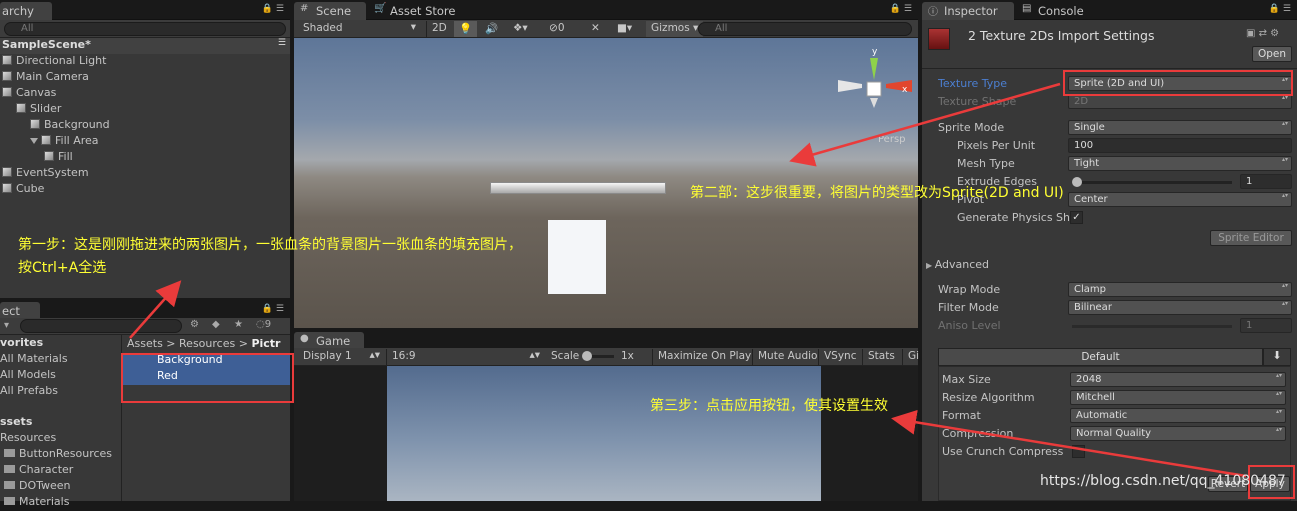 The width and height of the screenshot is (1297, 511). Describe the element at coordinates (925, 124) in the screenshot. I see `arrow-step2` at that location.